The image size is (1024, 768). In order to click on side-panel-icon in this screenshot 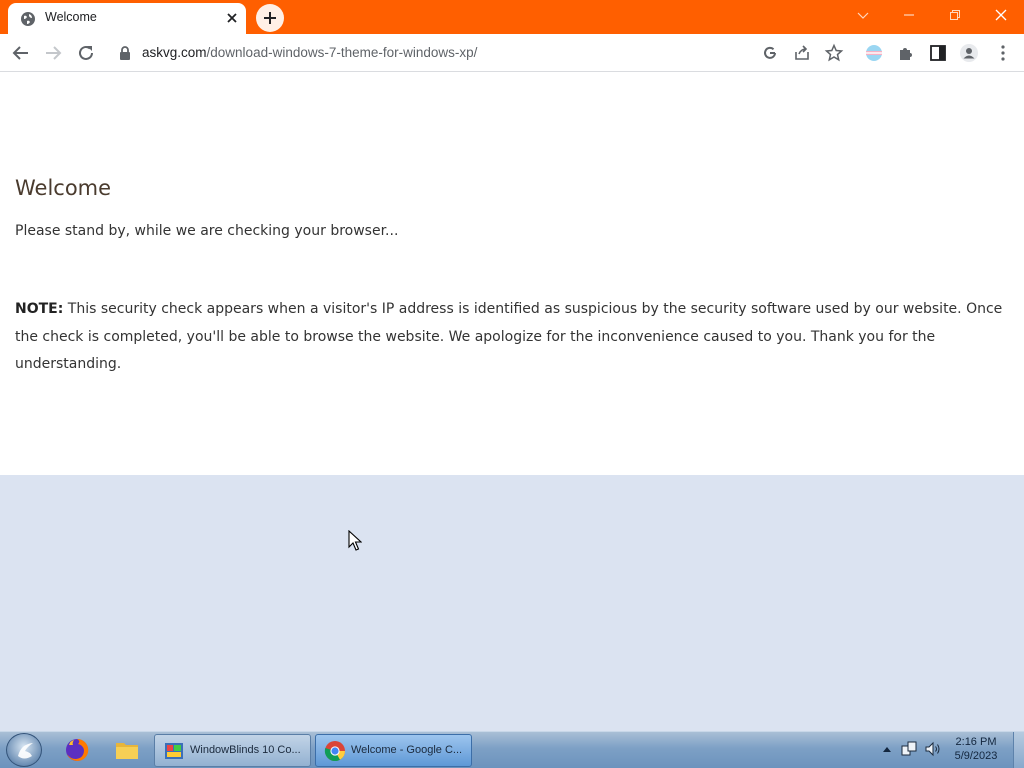, I will do `click(938, 53)`.